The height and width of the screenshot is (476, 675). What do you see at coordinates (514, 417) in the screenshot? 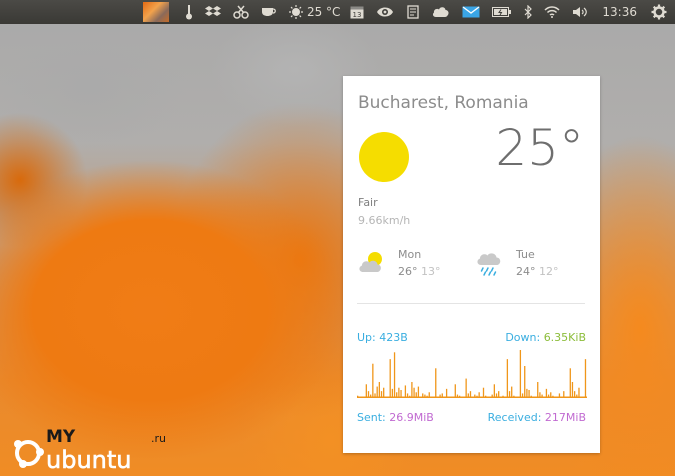
I see `received-label: Received:` at bounding box center [514, 417].